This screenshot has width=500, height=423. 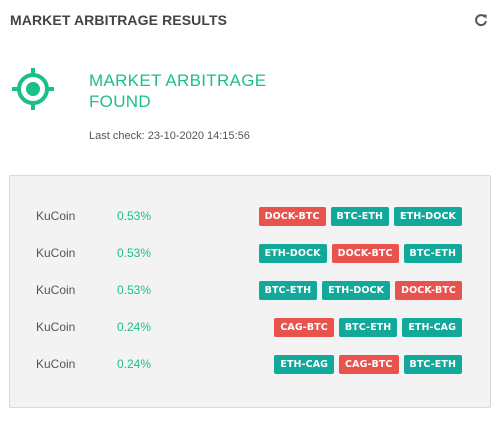 I want to click on status-title: MARKET ARBITRAGE FOUND, so click(x=178, y=91).